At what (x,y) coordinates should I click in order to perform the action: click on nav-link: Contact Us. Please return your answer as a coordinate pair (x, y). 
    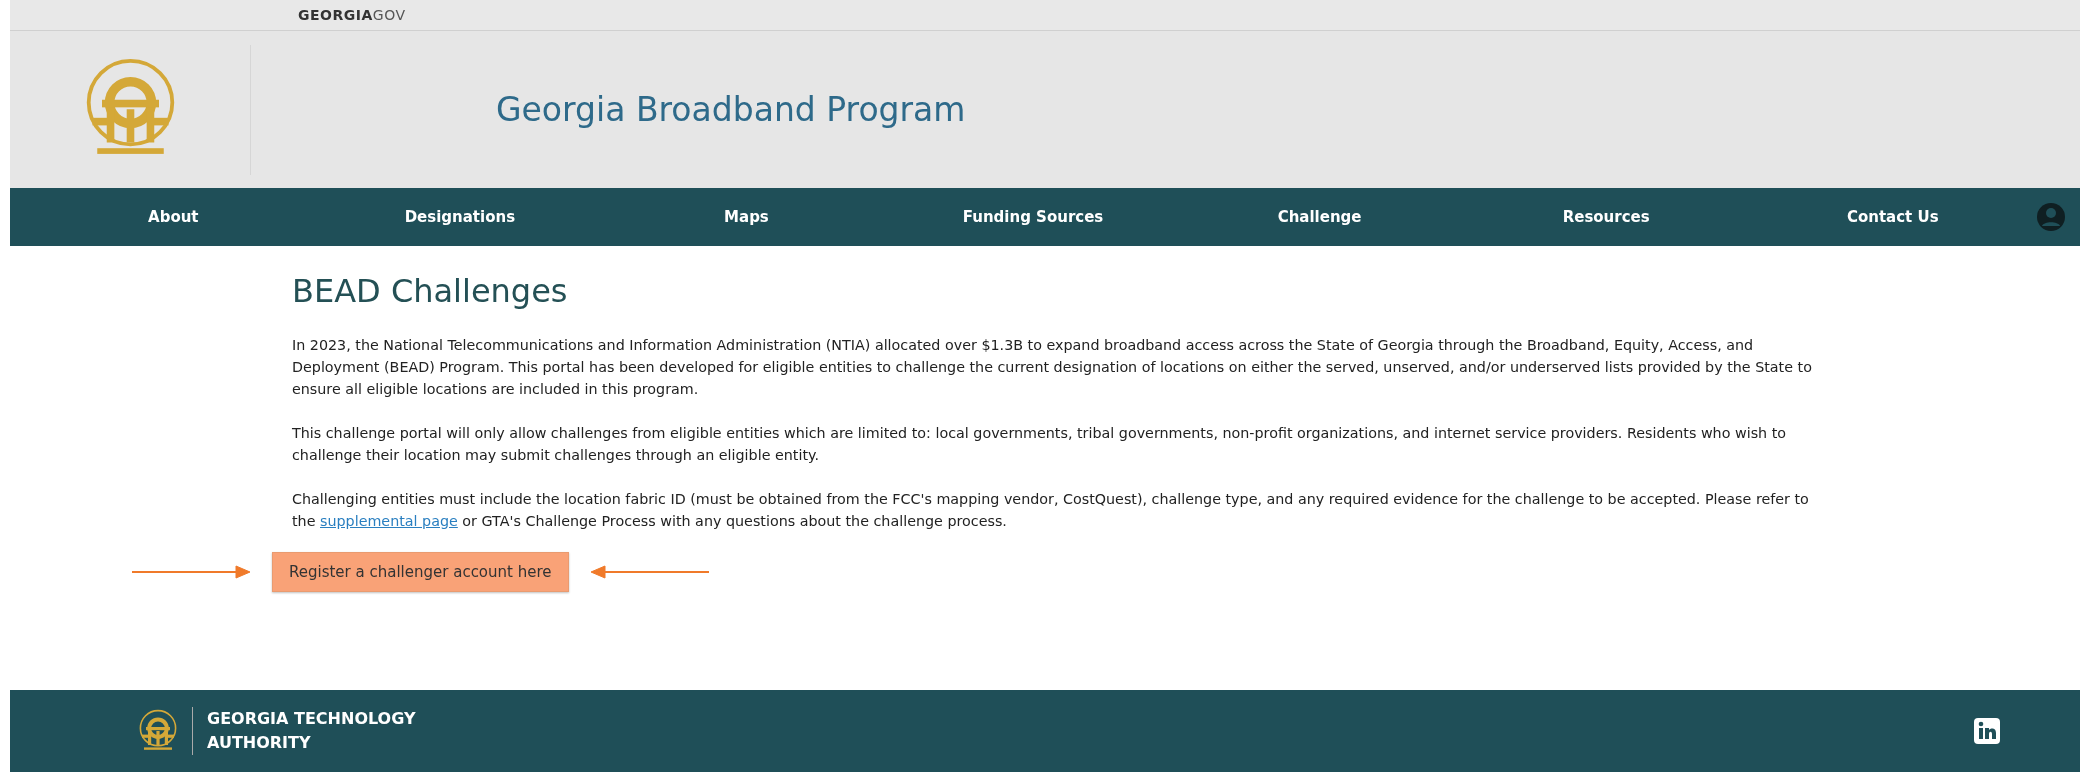
    Looking at the image, I should click on (1893, 217).